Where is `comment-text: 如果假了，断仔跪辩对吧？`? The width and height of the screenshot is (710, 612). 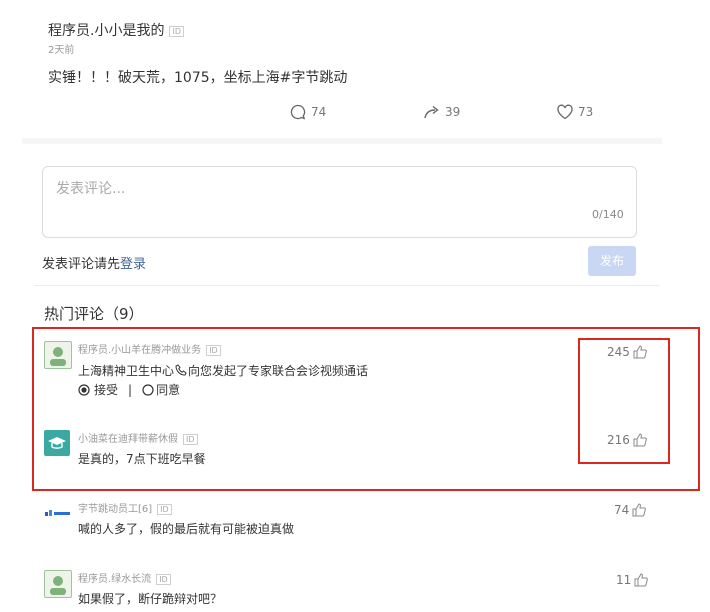
comment-text: 如果假了，断仔跪辩对吧？ is located at coordinates (150, 599).